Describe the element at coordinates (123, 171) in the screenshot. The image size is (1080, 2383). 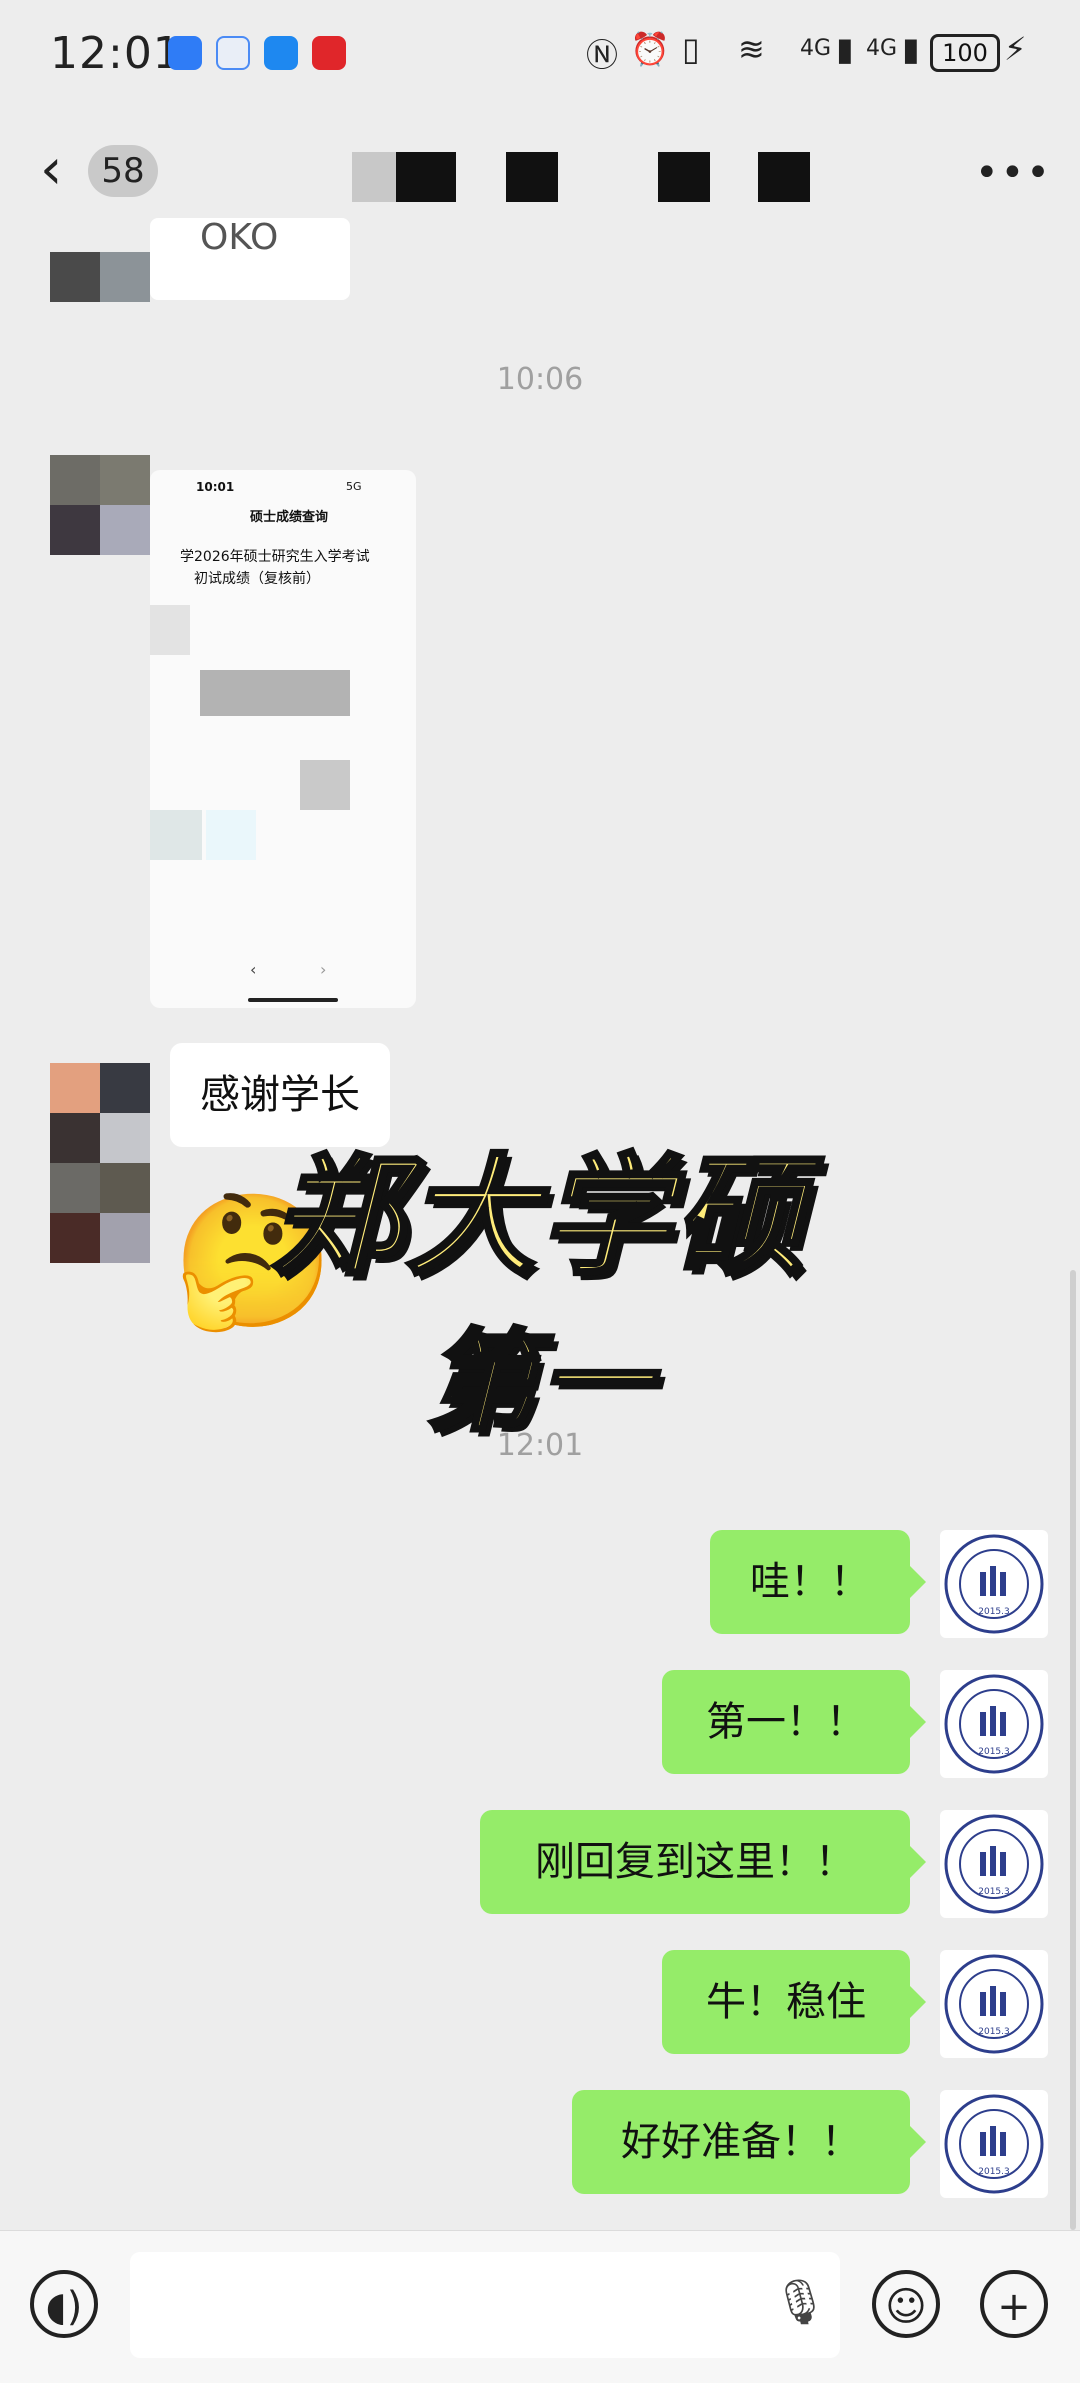
I see `unread-count-badge: 58` at that location.